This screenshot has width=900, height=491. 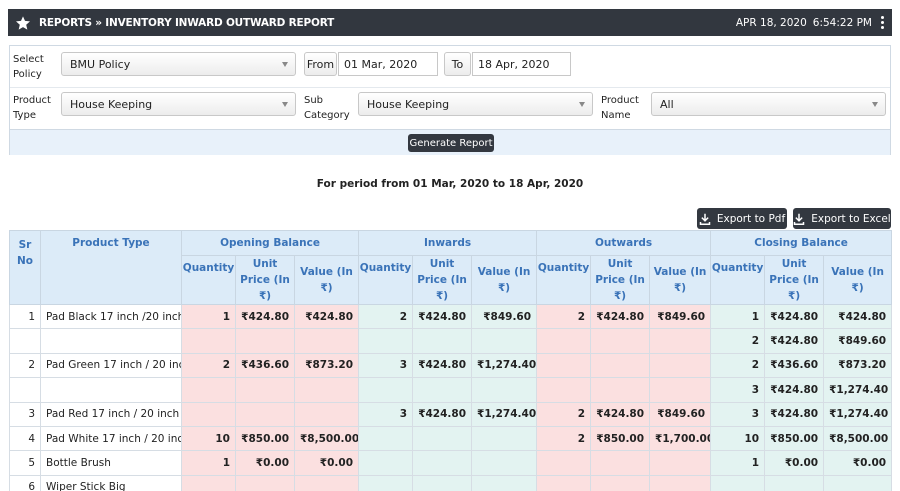 What do you see at coordinates (111, 365) in the screenshot?
I see `product-type-cell: Pad Green 17 inch / 20 inch` at bounding box center [111, 365].